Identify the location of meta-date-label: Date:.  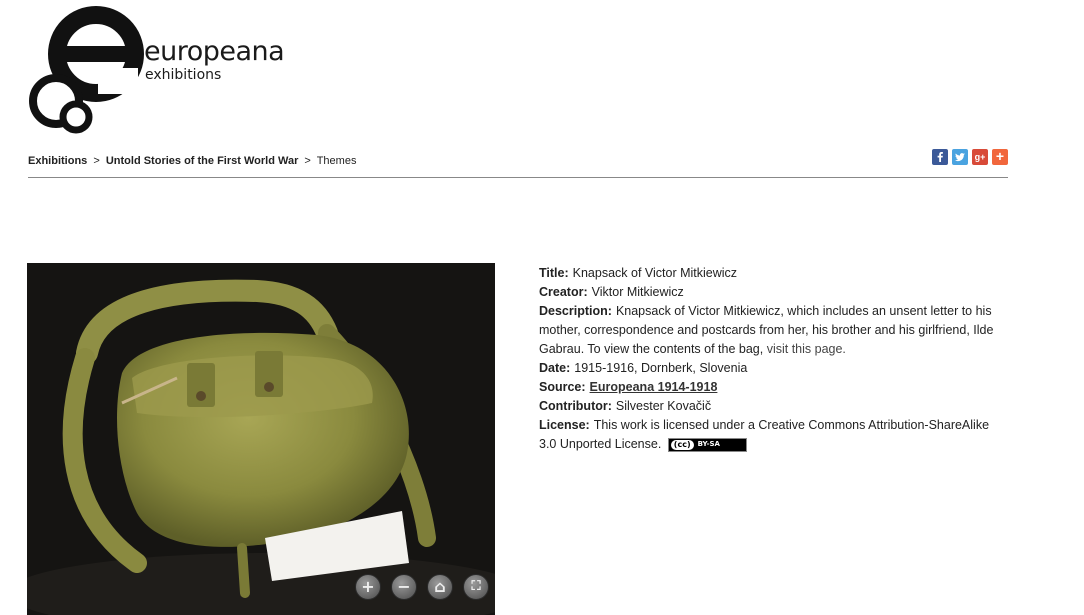
(555, 368).